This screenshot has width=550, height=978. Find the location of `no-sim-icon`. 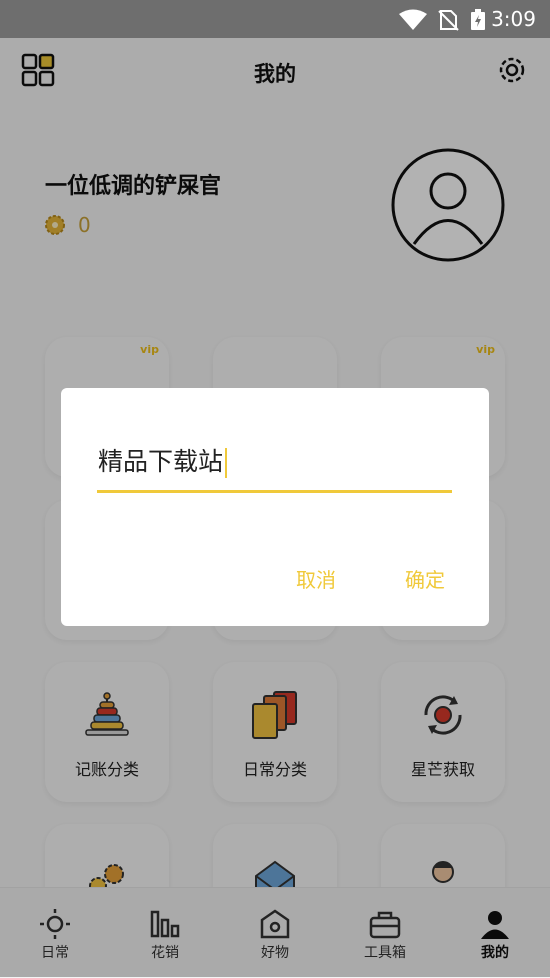

no-sim-icon is located at coordinates (448, 20).